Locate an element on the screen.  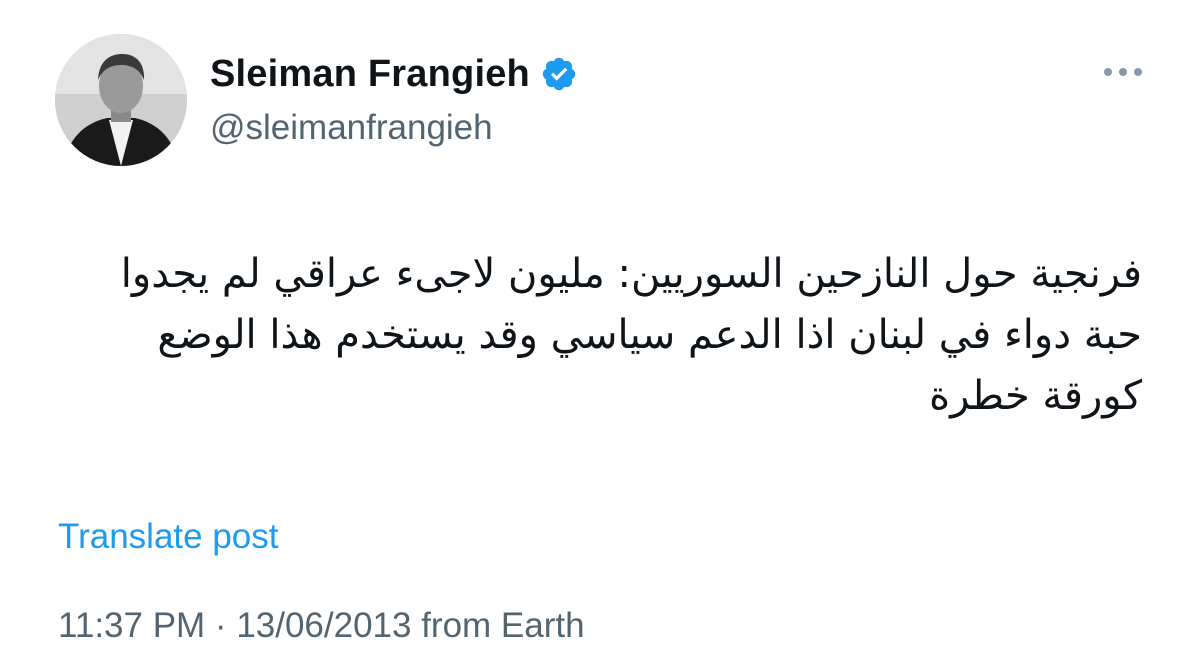
author-name-row: Sleiman Frangieh is located at coordinates (394, 74).